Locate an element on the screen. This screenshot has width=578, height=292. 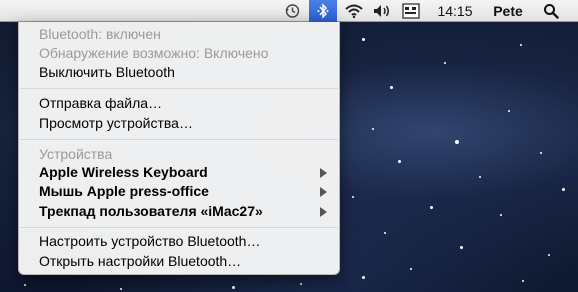
bluetooth-status: Bluetooth: включен is located at coordinates (100, 34).